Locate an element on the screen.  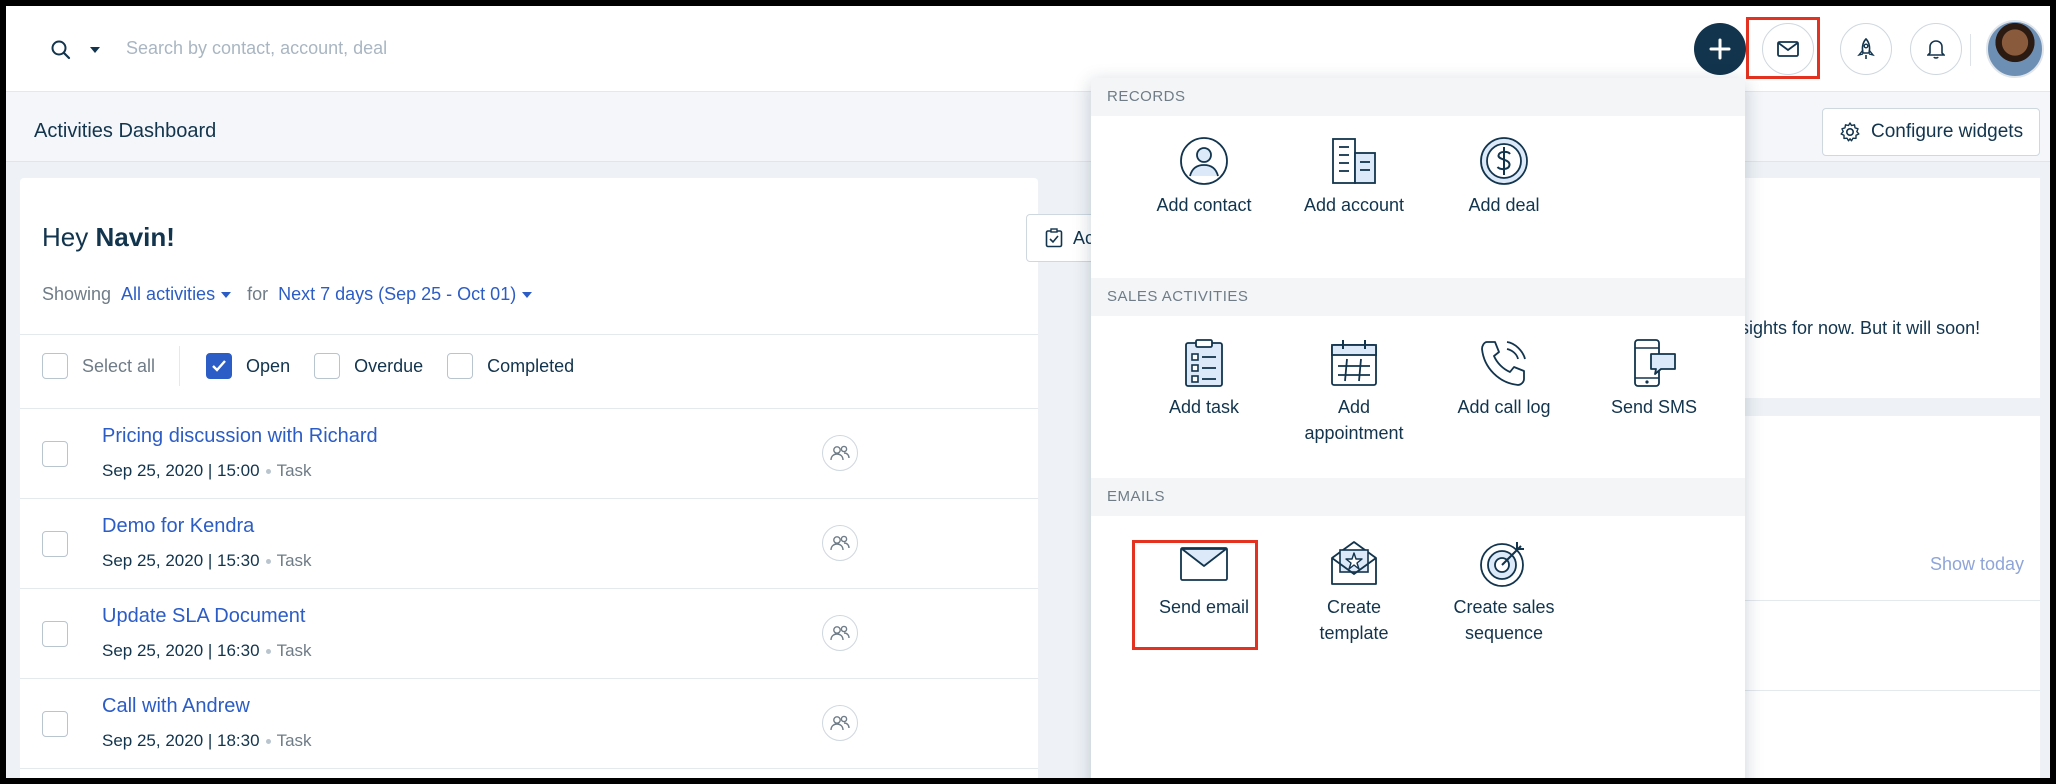
activity-datetime: Sep 25, 2020 | 18:30 is located at coordinates (181, 740).